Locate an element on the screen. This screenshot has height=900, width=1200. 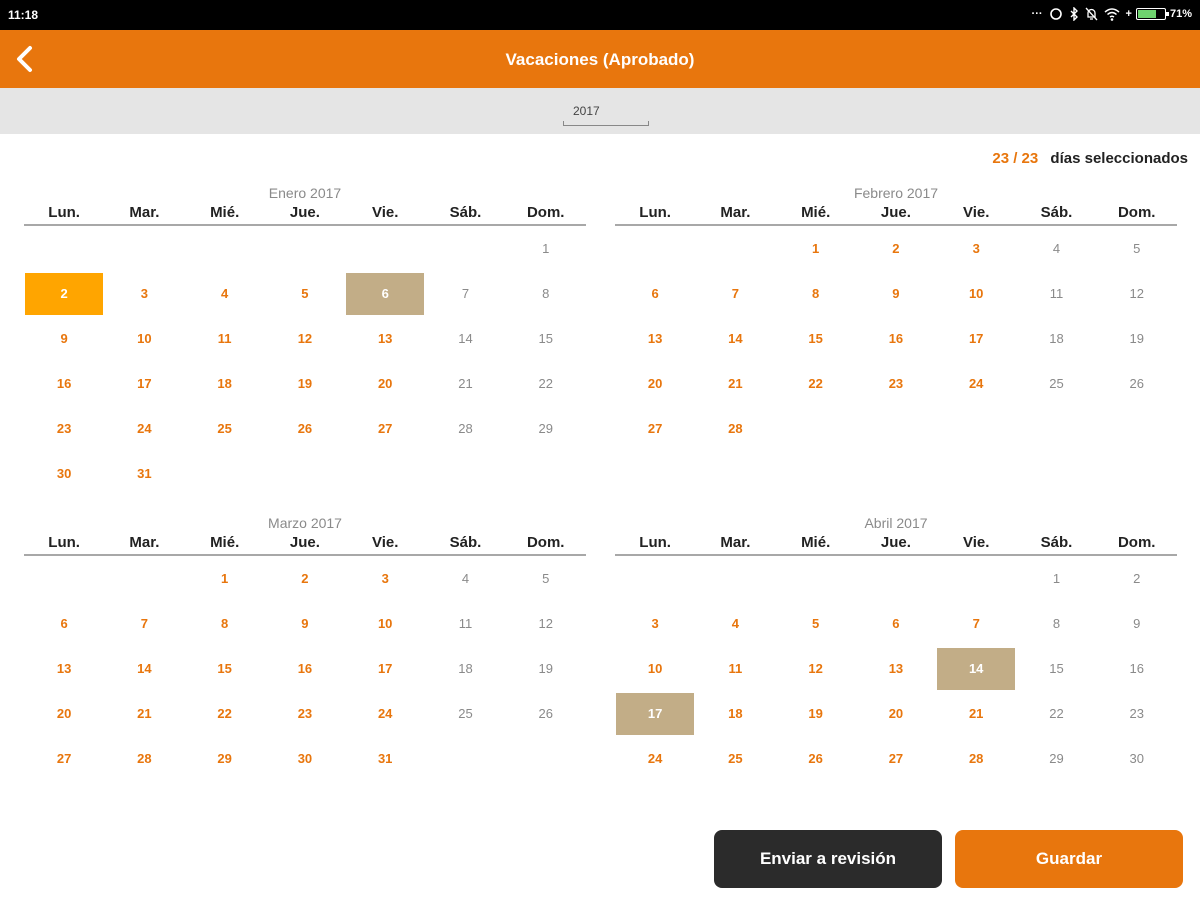
weekday-label: Vie. is located at coordinates (976, 542).